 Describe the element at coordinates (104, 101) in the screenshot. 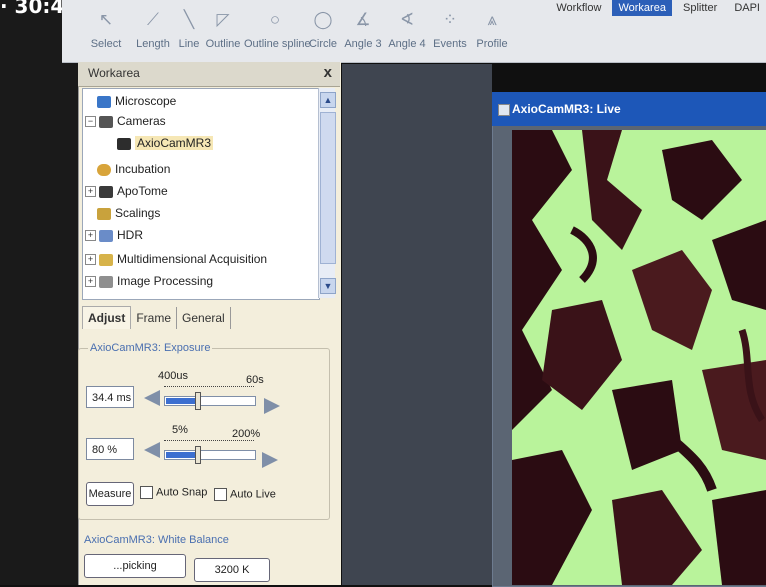

I see `microscope-icon` at that location.